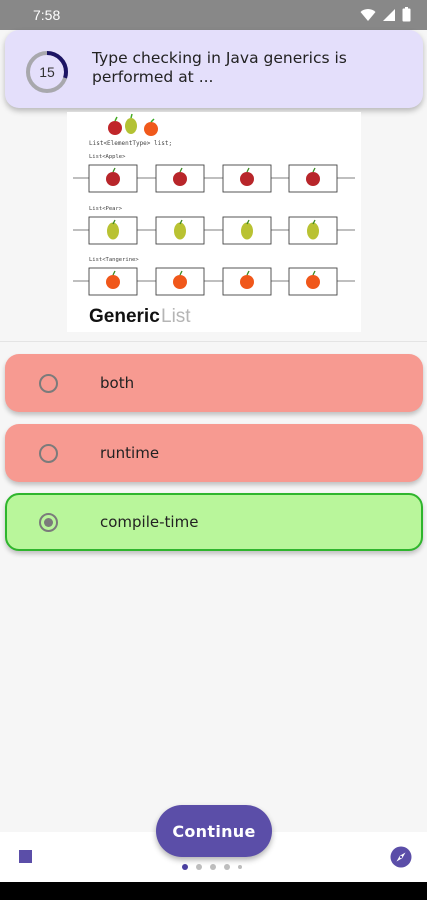  I want to click on option-label: runtime, so click(130, 453).